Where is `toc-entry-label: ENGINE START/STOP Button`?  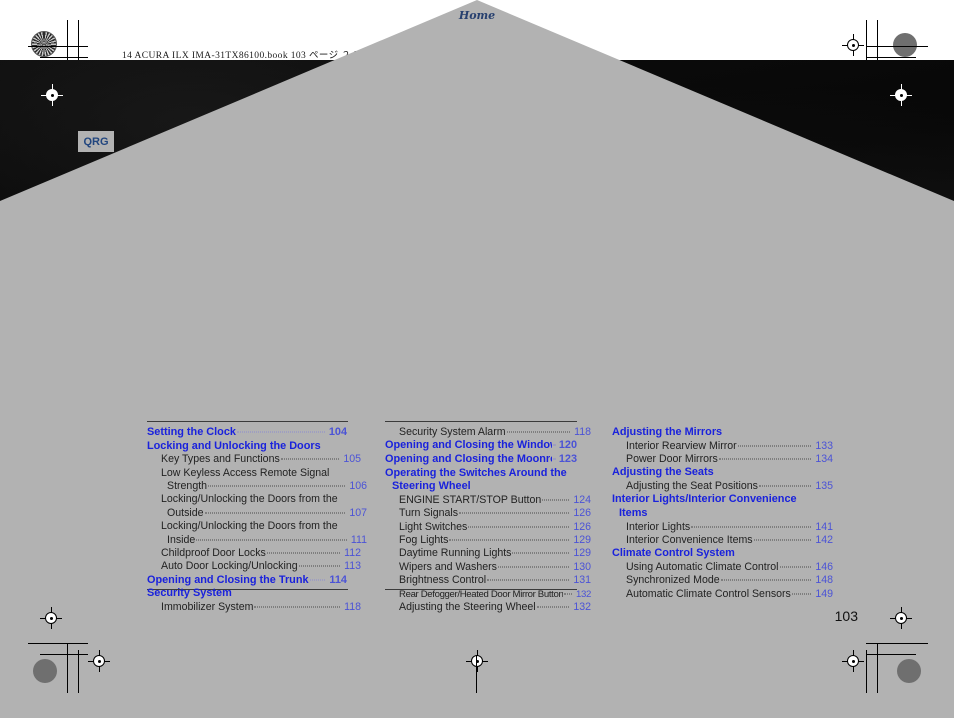 toc-entry-label: ENGINE START/STOP Button is located at coordinates (470, 499).